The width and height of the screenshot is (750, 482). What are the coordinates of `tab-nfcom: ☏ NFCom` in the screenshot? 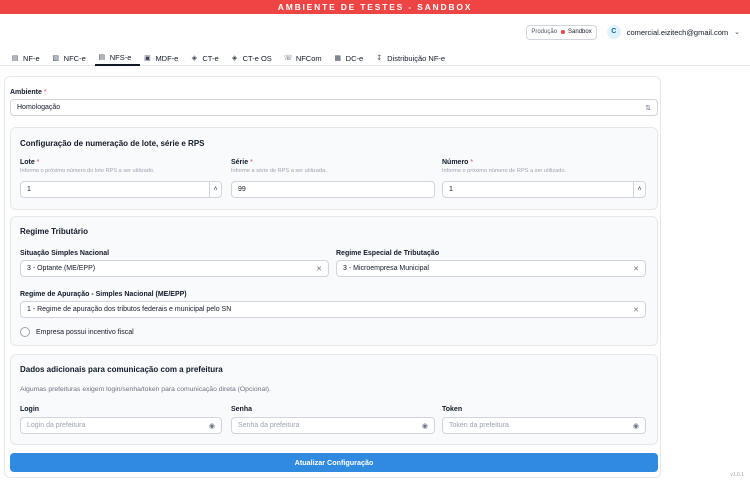 It's located at (306, 58).